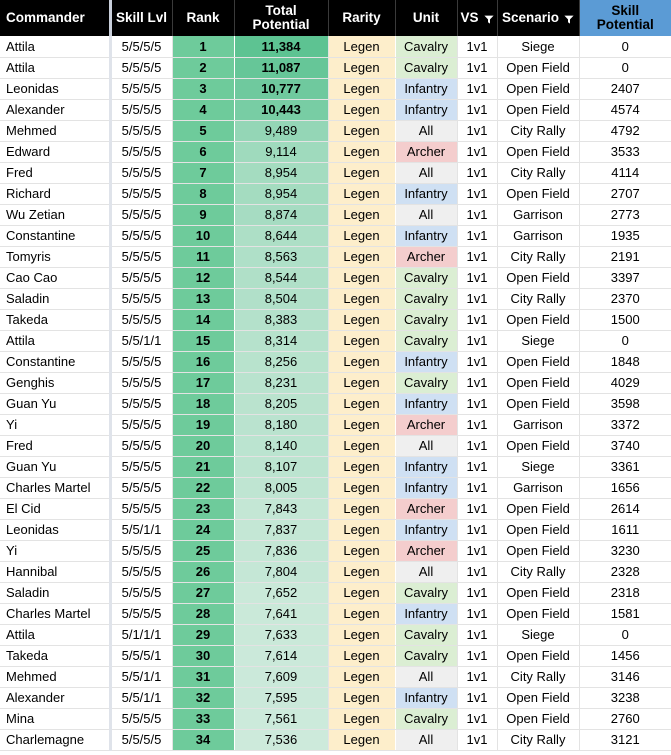 The width and height of the screenshot is (671, 755). Describe the element at coordinates (281, 425) in the screenshot. I see `cell-total-potential: 8,180` at that location.